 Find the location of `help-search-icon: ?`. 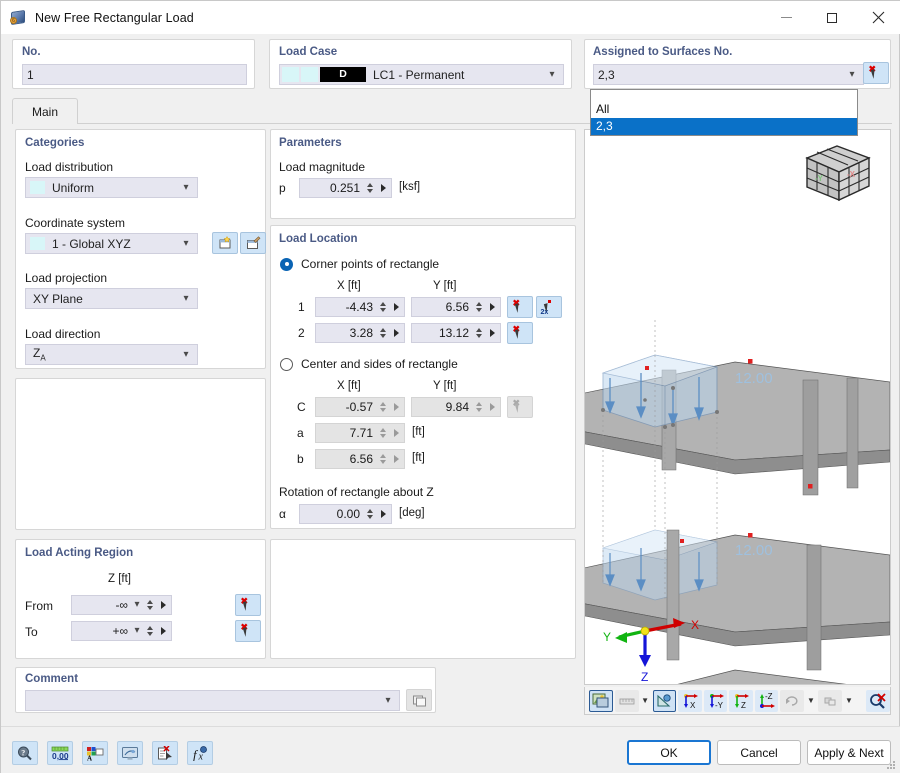

help-search-icon: ? is located at coordinates (25, 753).